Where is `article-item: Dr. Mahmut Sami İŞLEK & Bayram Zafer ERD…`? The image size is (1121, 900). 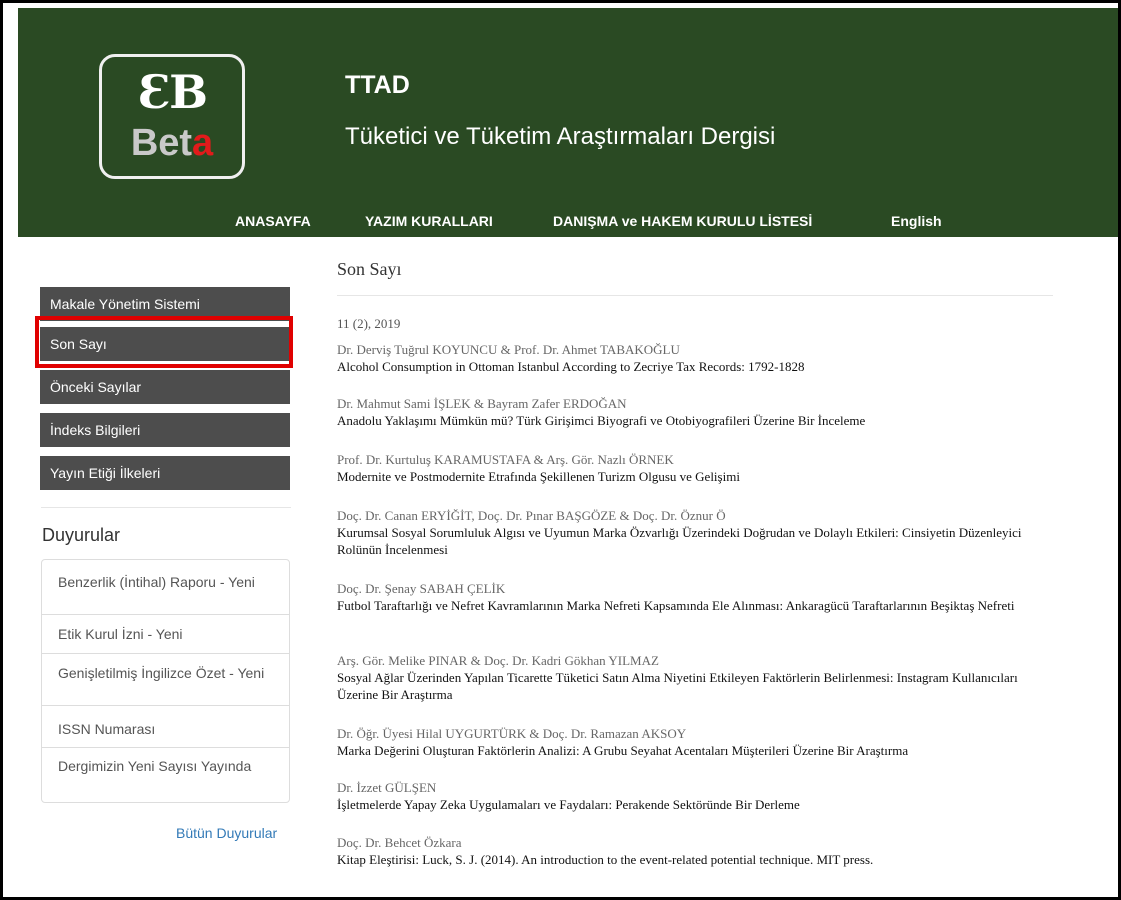 article-item: Dr. Mahmut Sami İŞLEK & Bayram Zafer ERD… is located at coordinates (697, 412).